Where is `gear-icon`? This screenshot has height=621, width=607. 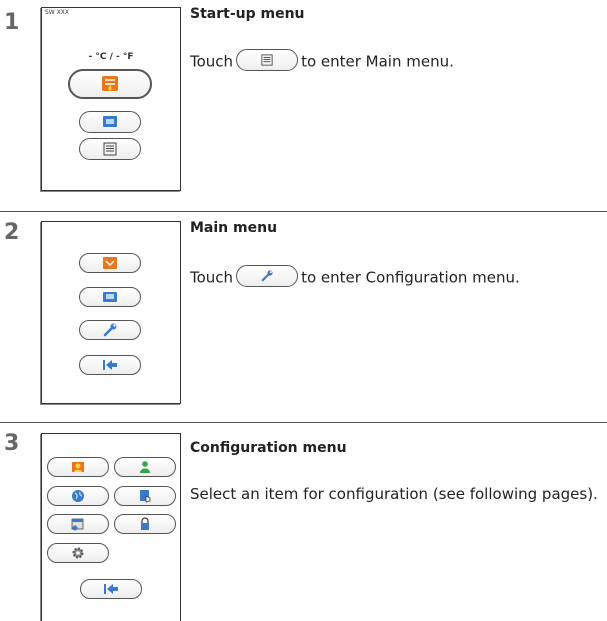 gear-icon is located at coordinates (78, 553).